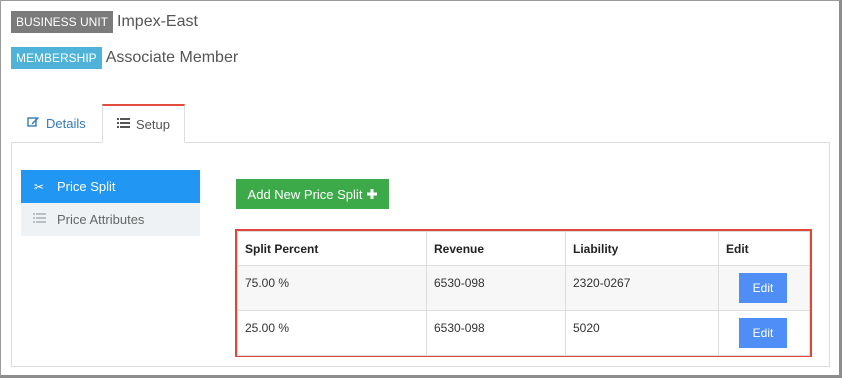  Describe the element at coordinates (56, 58) in the screenshot. I see `membership-label: MEMBERSHIP` at that location.